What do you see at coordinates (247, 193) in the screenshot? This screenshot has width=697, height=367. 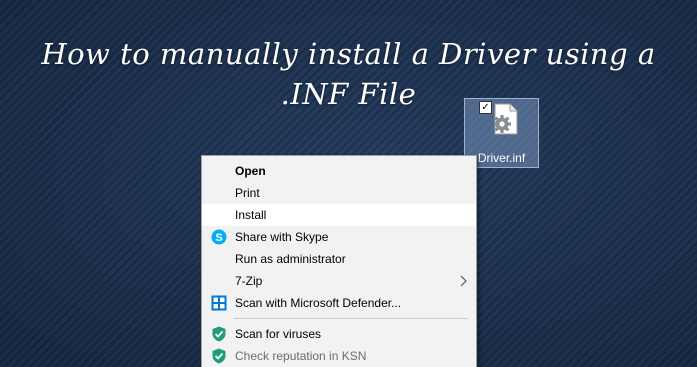 I see `menu-item-label: Print` at bounding box center [247, 193].